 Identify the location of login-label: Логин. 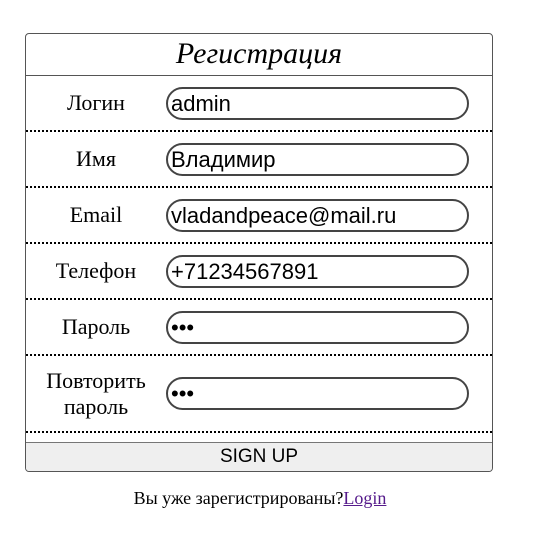
(96, 102).